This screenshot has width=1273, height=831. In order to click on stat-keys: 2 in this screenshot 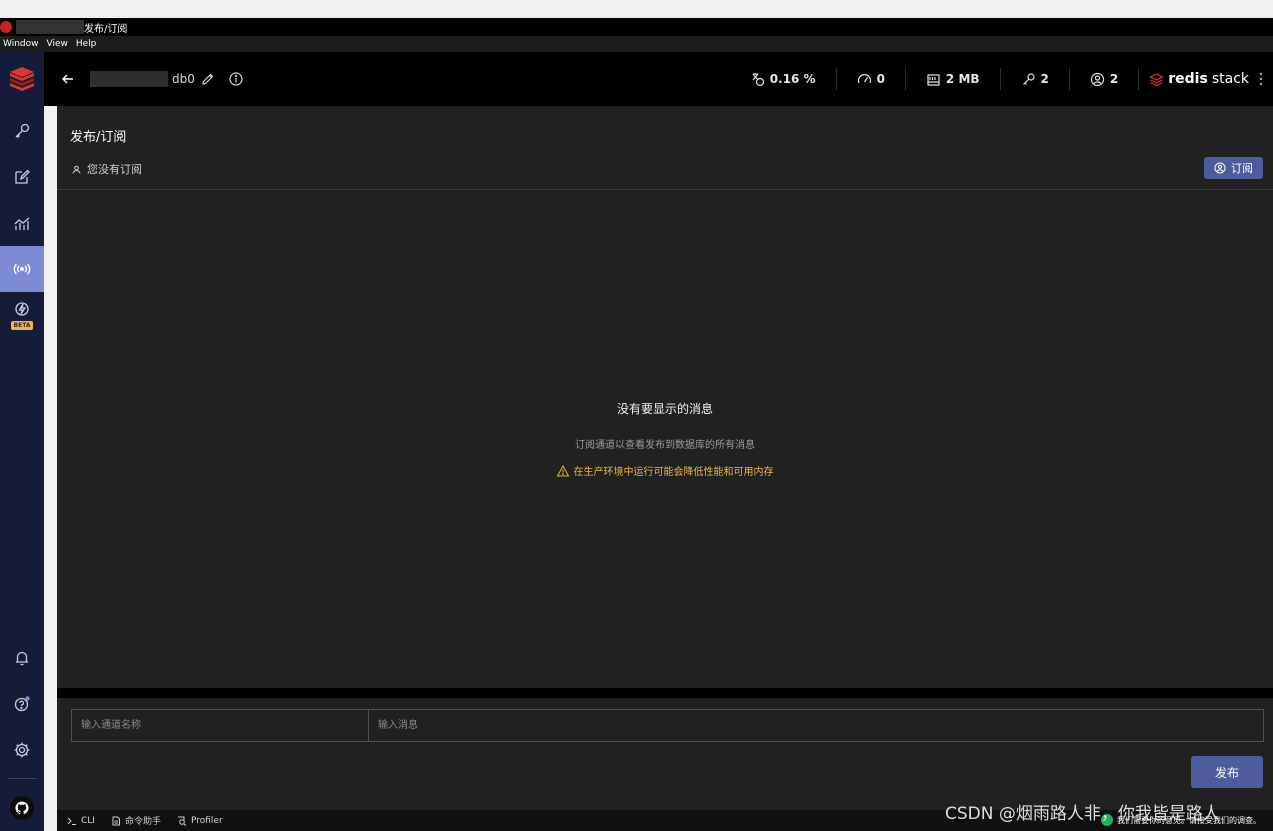, I will do `click(1034, 79)`.